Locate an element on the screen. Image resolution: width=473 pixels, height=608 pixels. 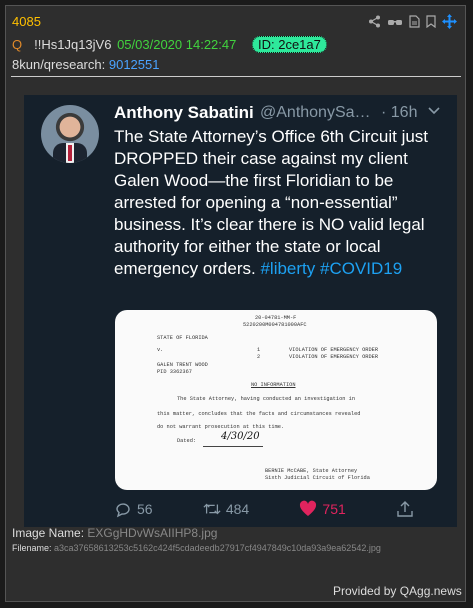
divider is located at coordinates (236, 76).